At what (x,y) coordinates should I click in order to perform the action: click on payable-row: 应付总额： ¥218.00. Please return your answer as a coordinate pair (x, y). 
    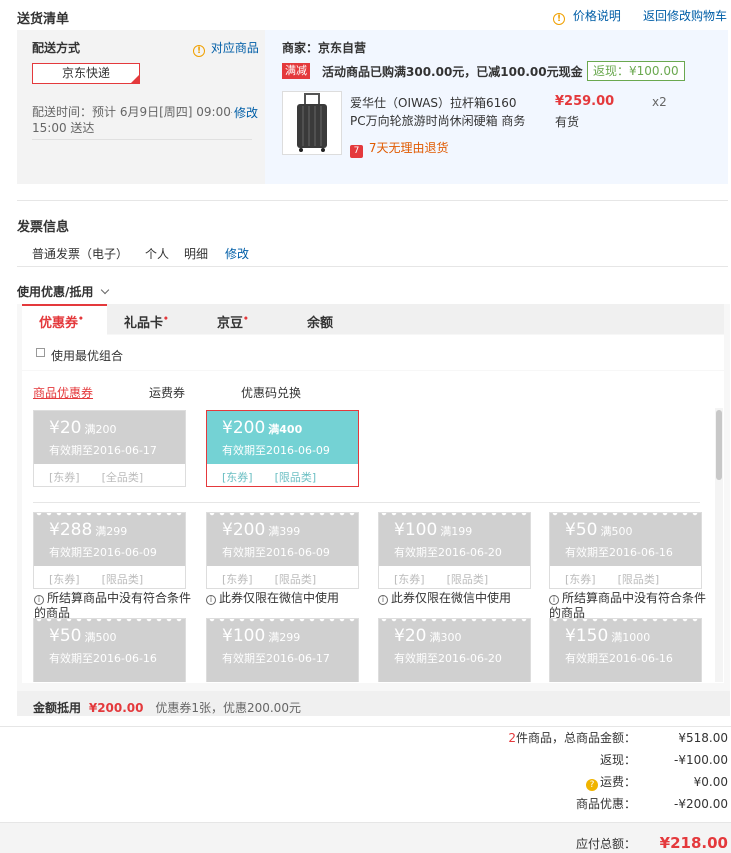
    Looking at the image, I should click on (651, 843).